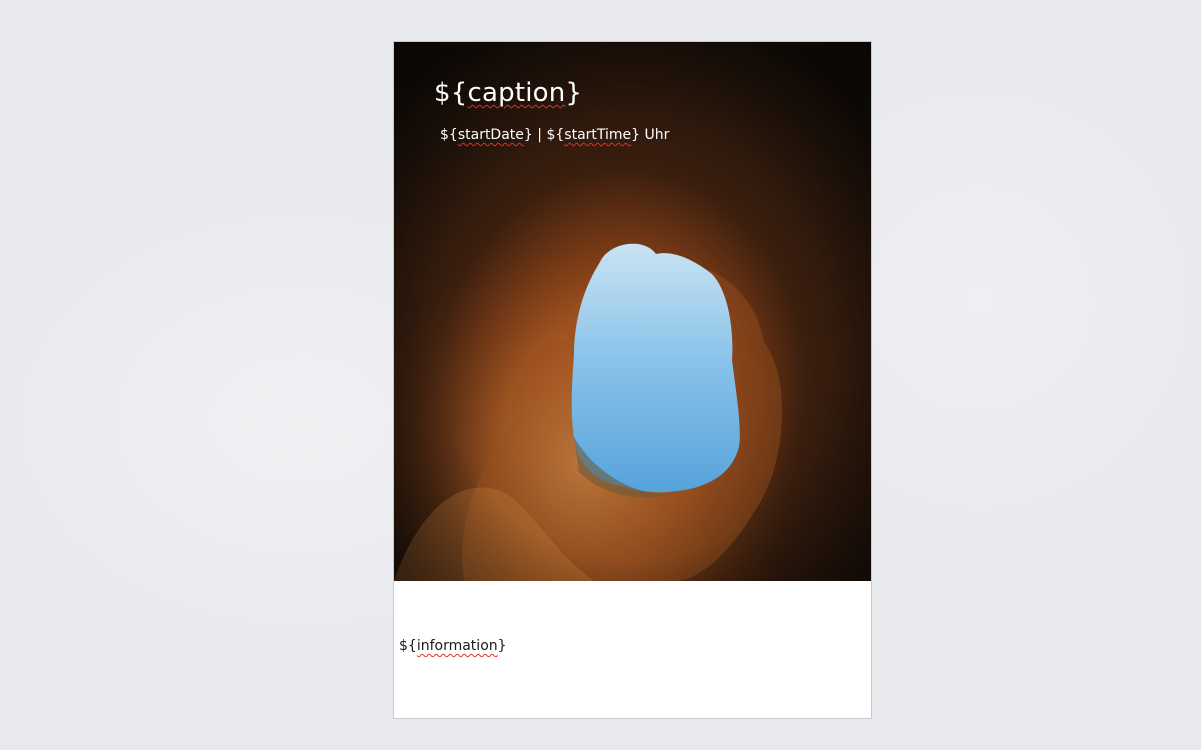 The width and height of the screenshot is (1201, 750). What do you see at coordinates (490, 135) in the screenshot?
I see `start-date-field-name: startDate` at bounding box center [490, 135].